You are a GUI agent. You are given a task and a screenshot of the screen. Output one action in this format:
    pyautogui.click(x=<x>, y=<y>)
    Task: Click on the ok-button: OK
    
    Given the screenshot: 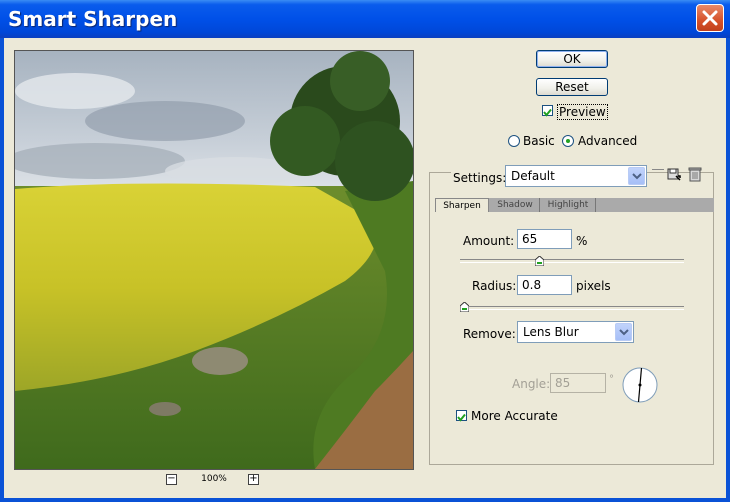 What is the action you would take?
    pyautogui.click(x=572, y=59)
    